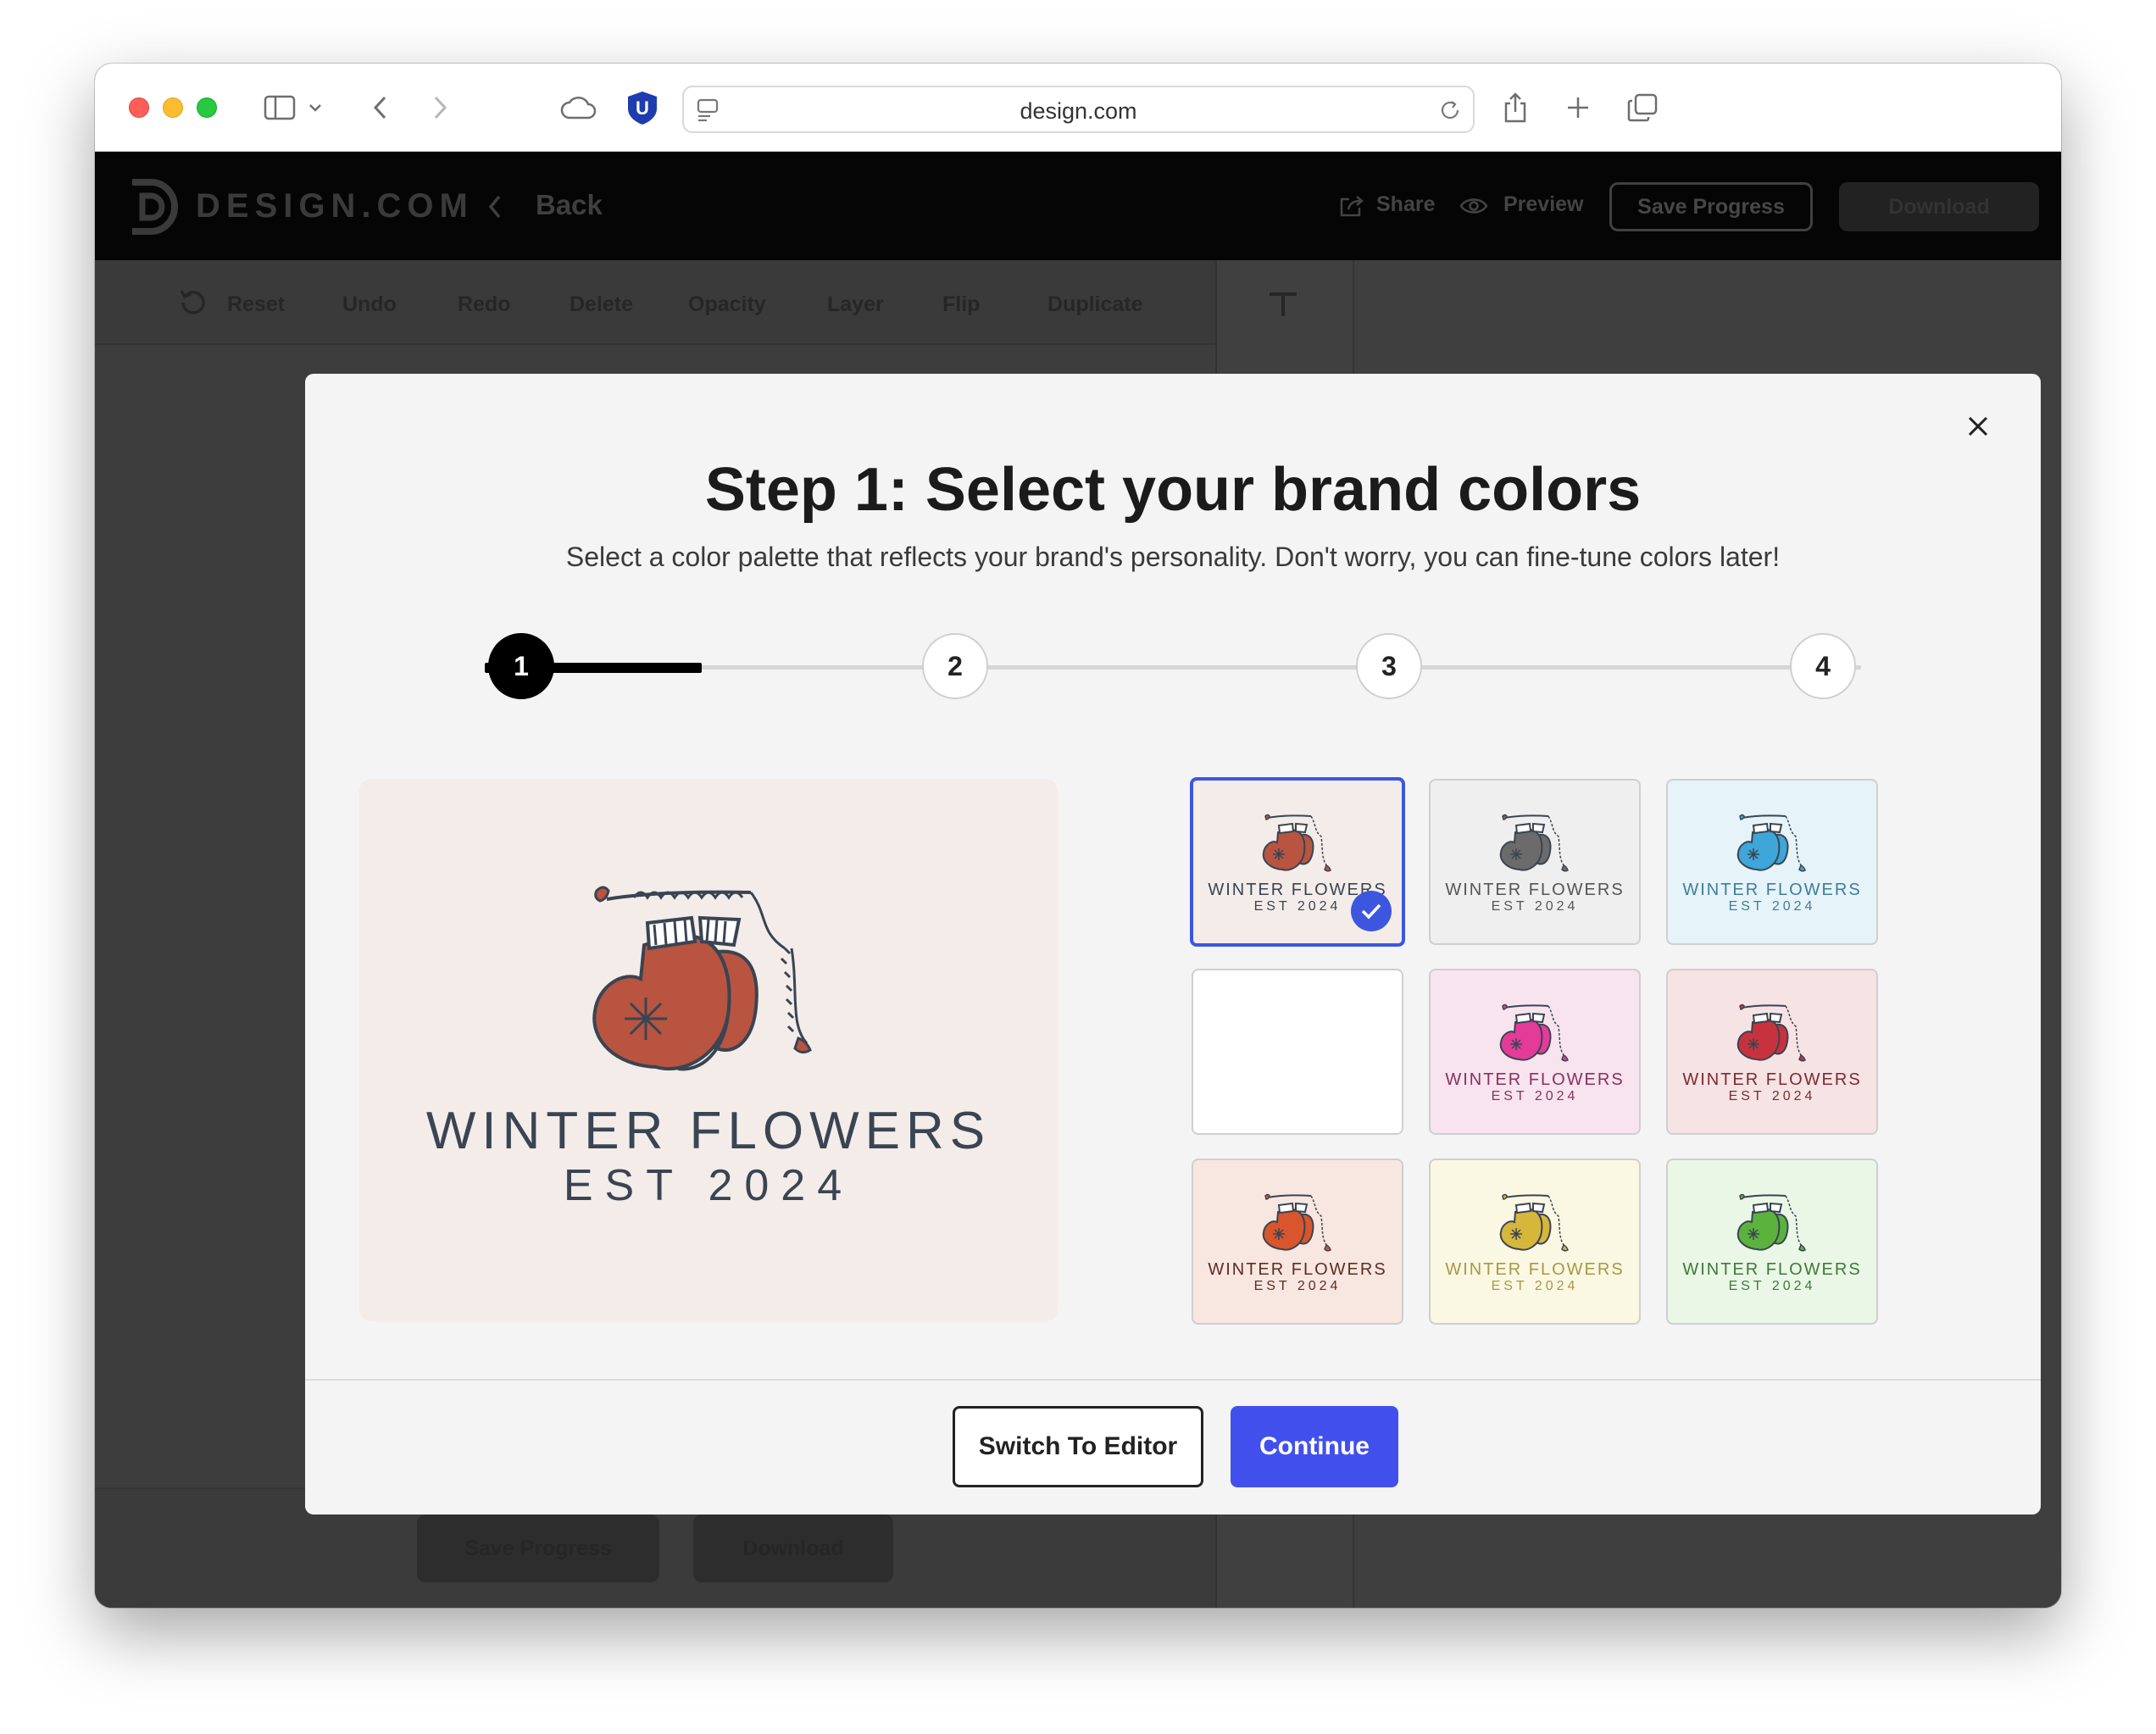  I want to click on duplicate-tool: Duplicate, so click(1095, 304).